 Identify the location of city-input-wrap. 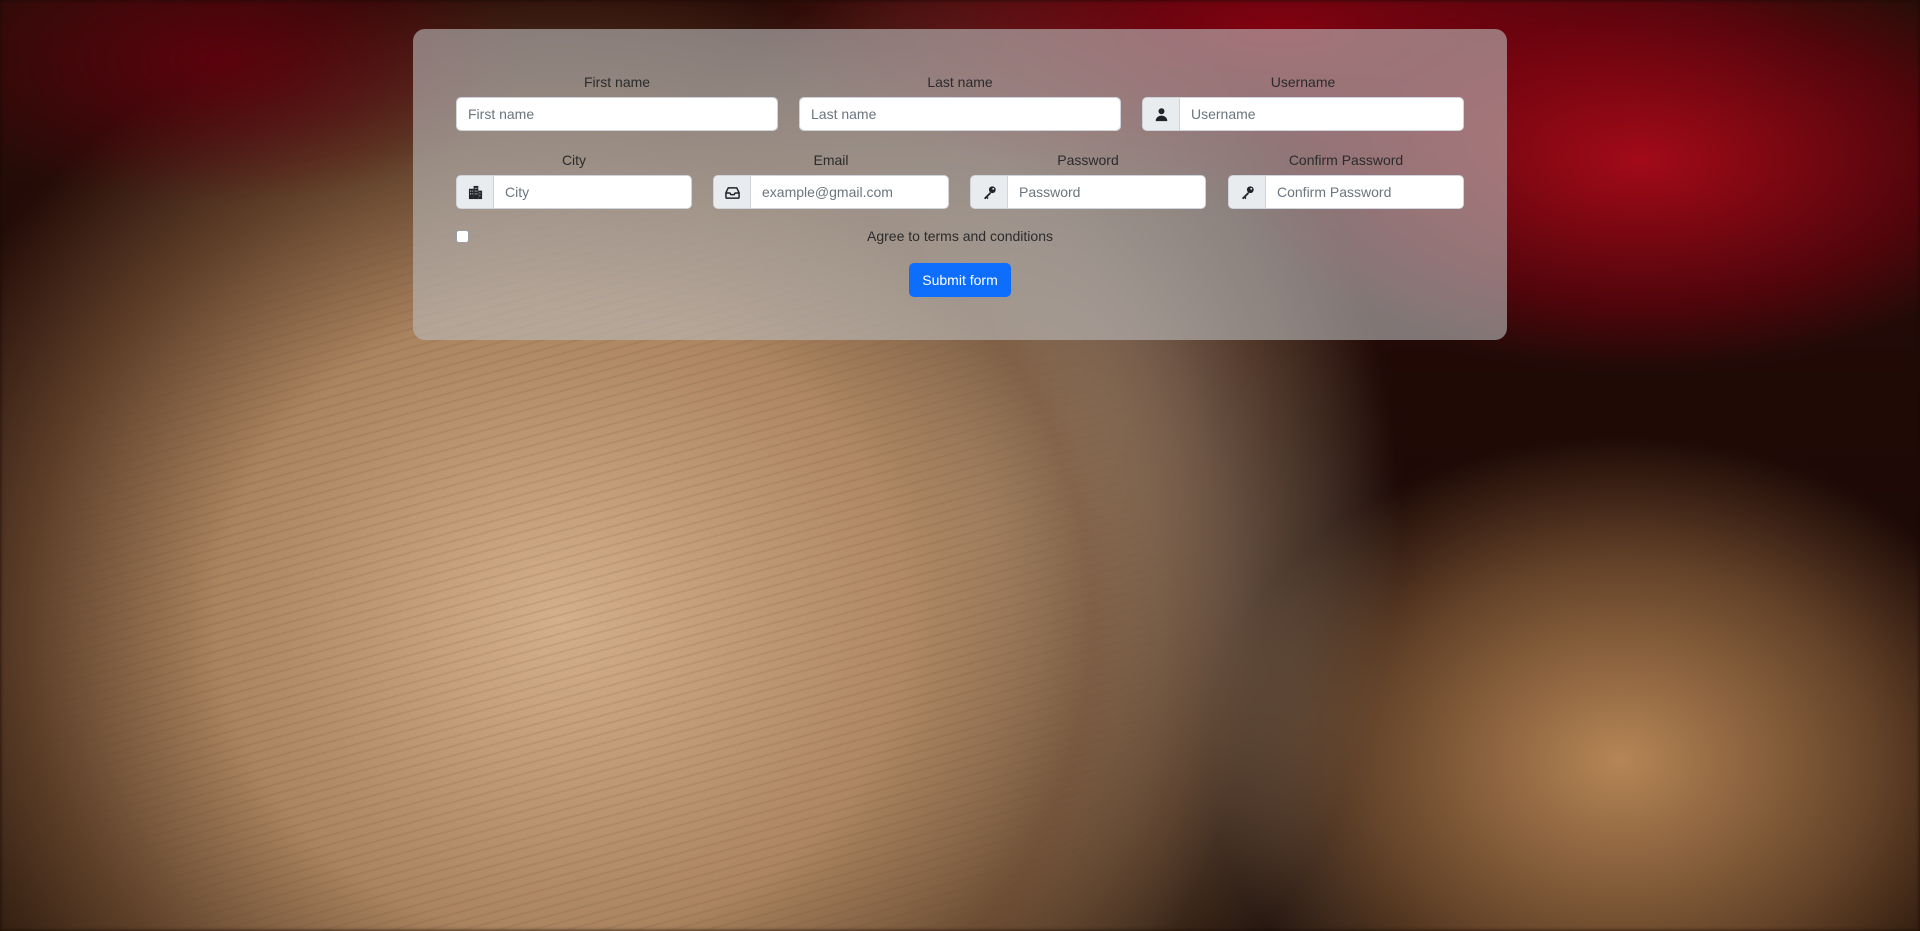
(574, 192).